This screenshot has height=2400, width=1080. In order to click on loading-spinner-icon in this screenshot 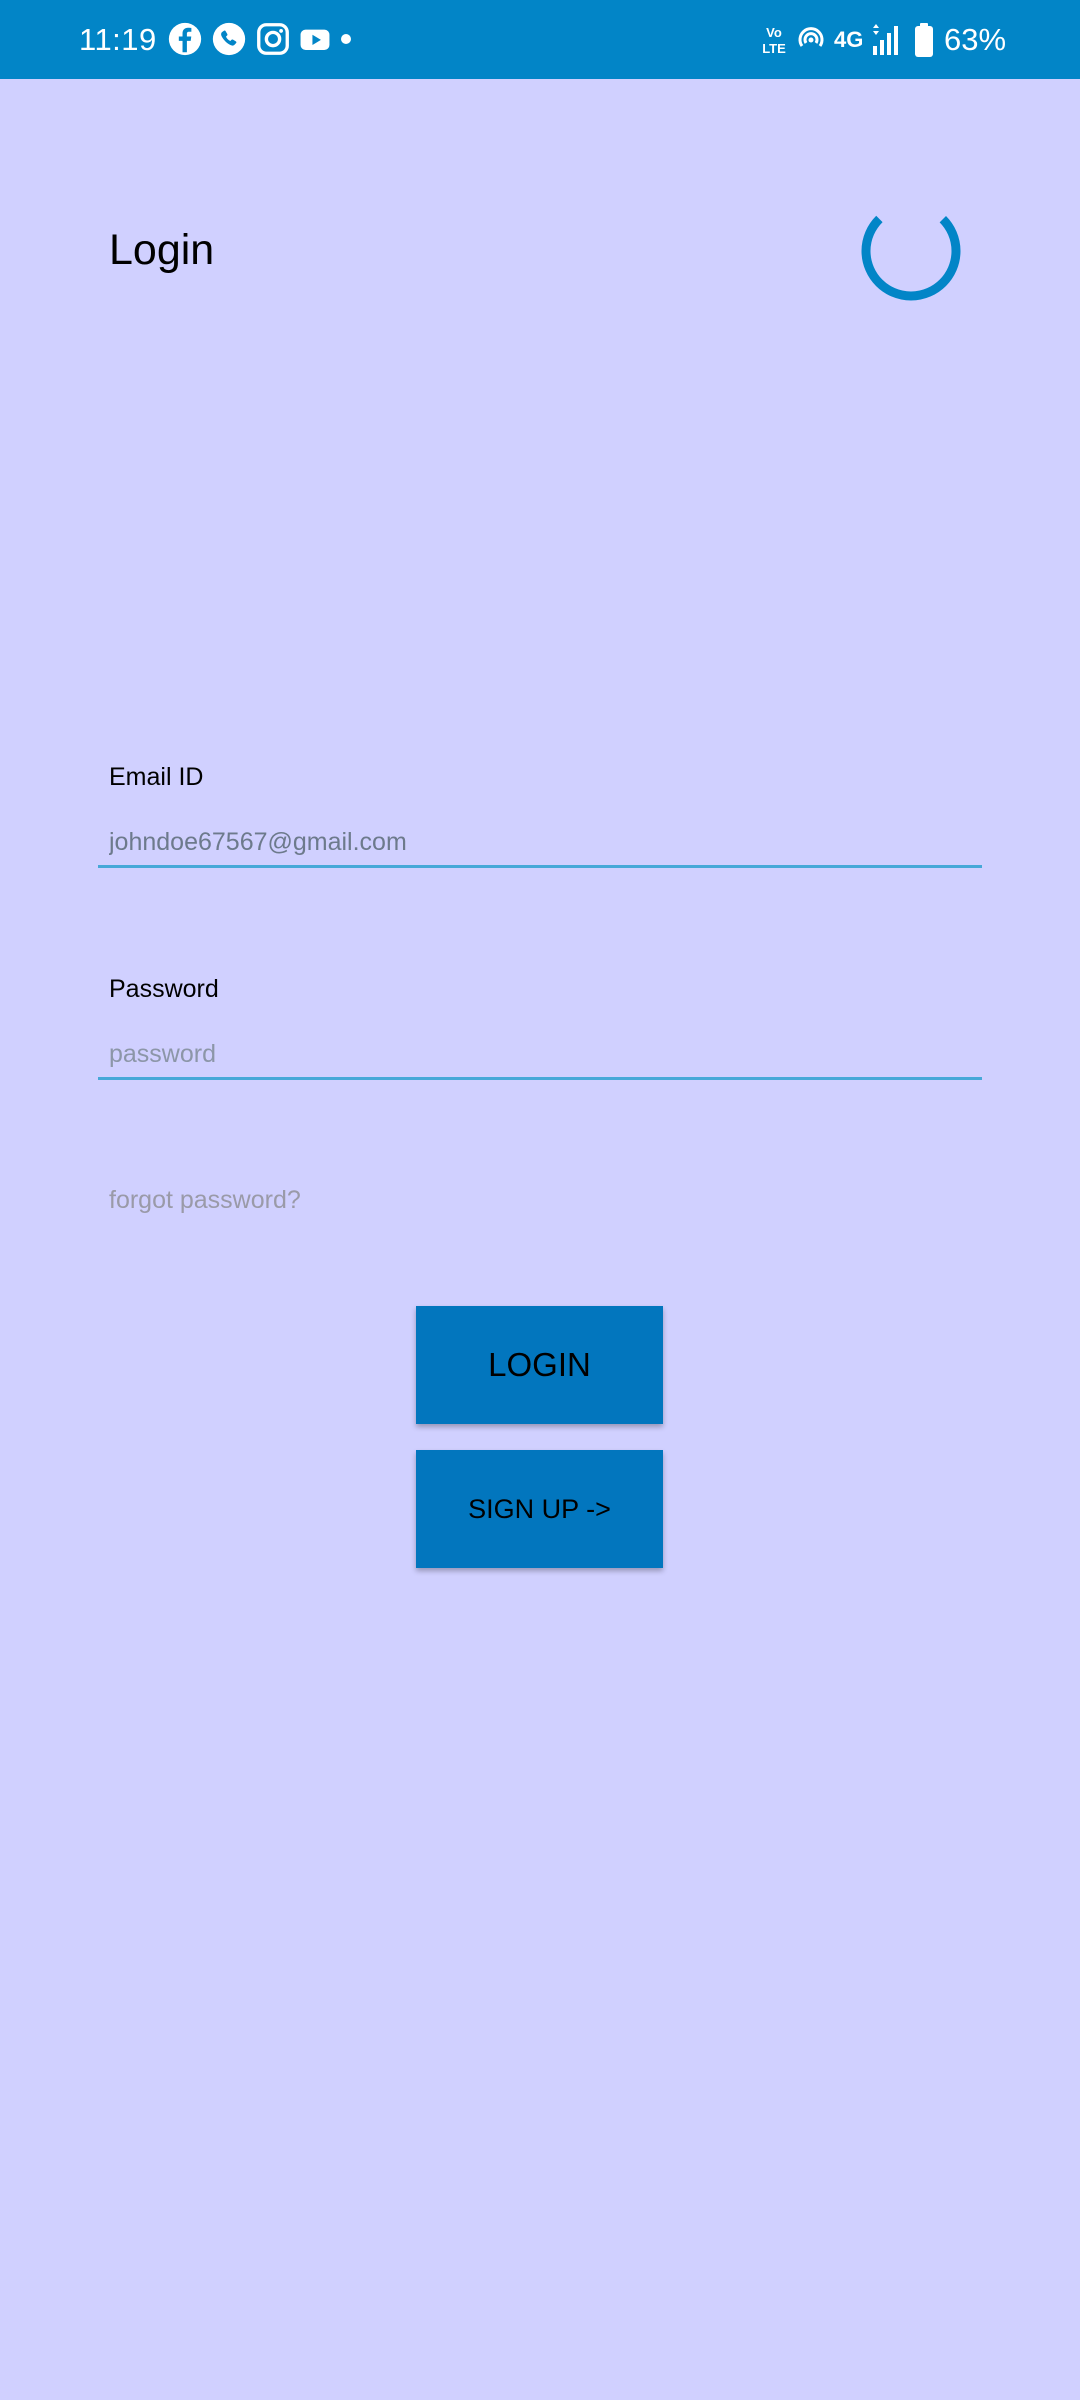, I will do `click(911, 251)`.